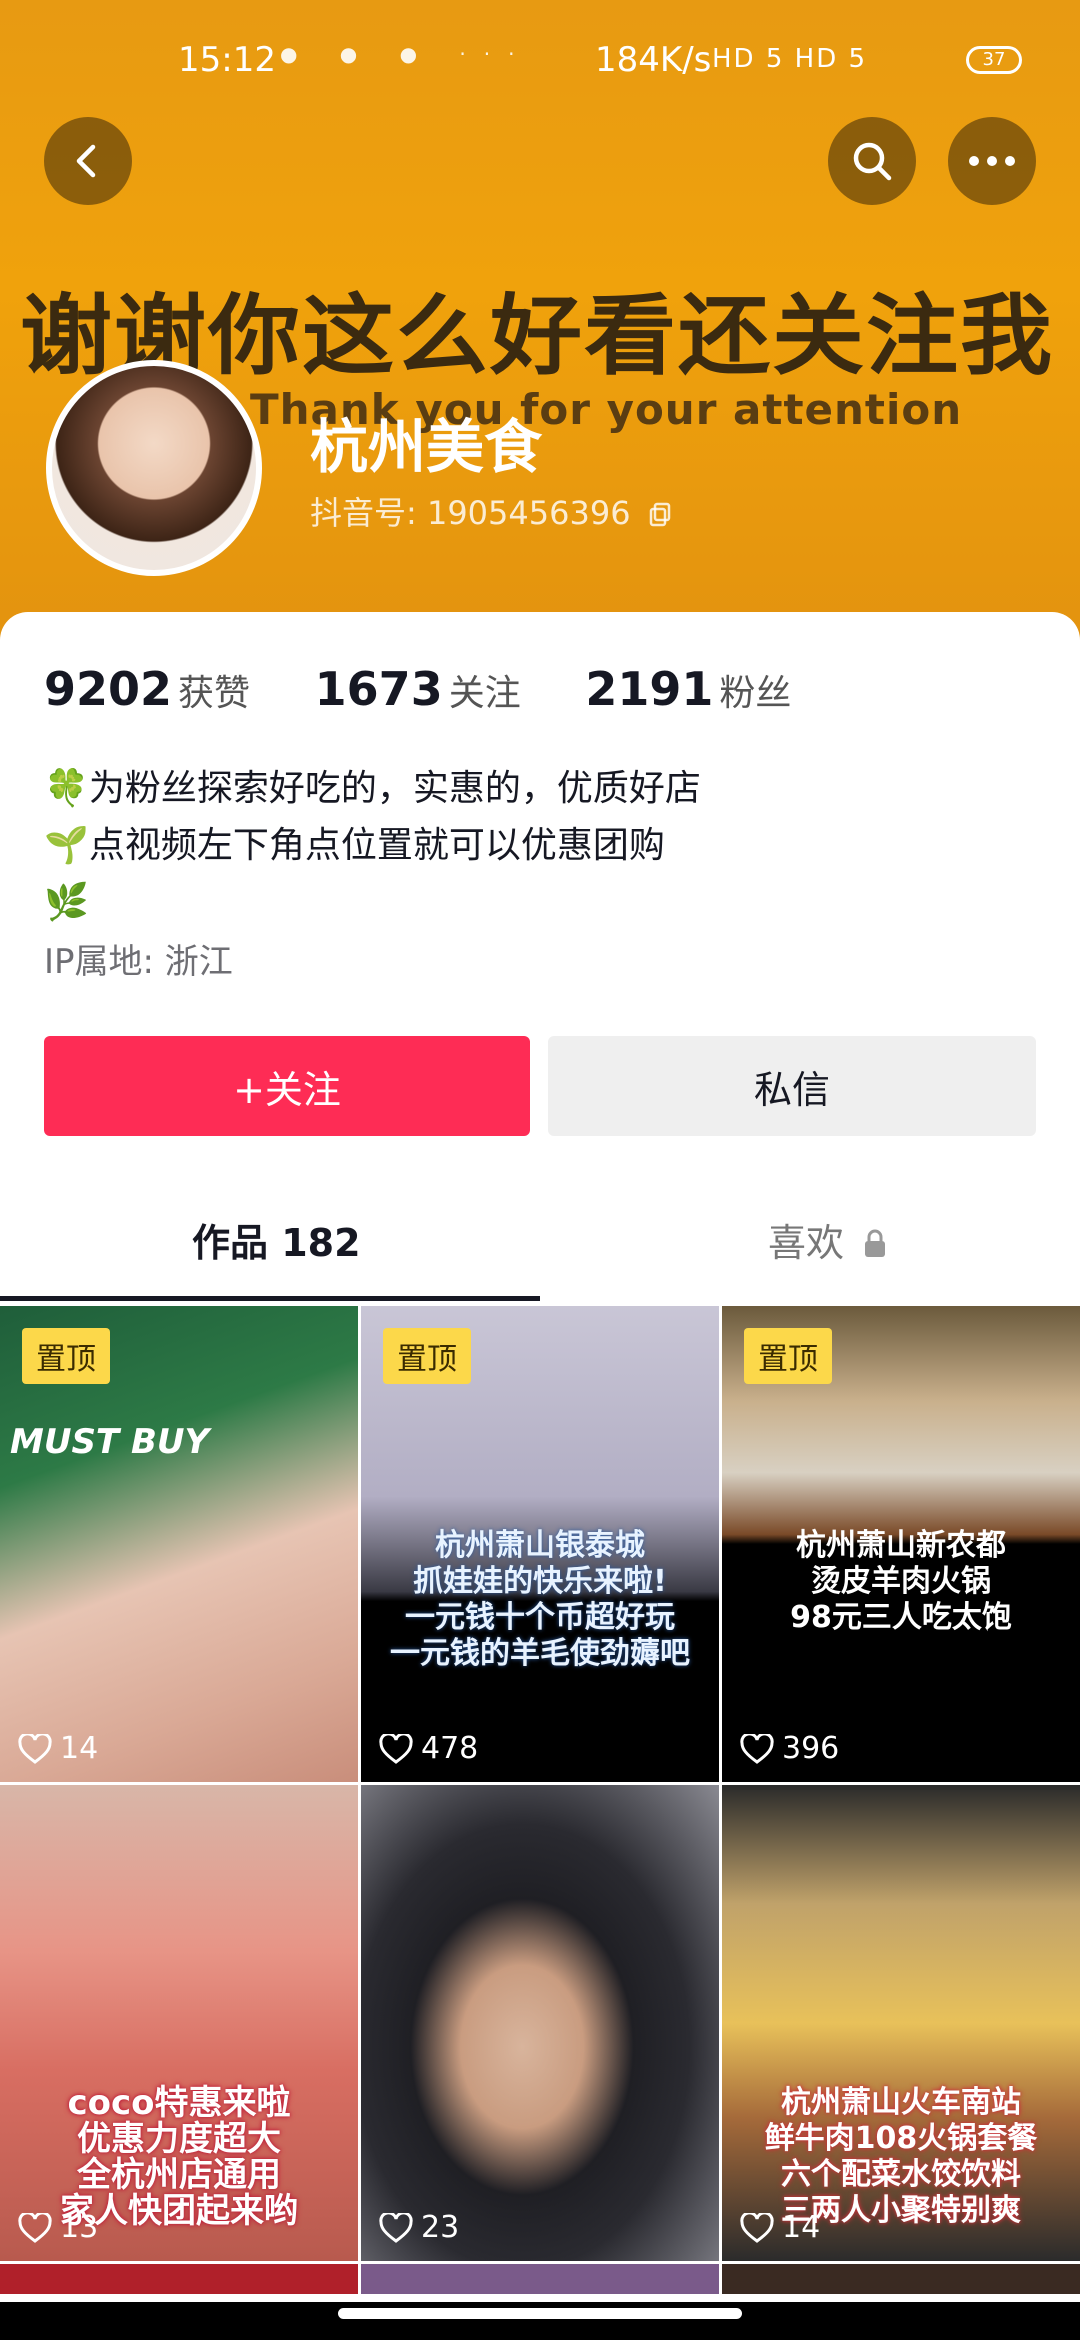 The image size is (1080, 2340). I want to click on bio-line: 🍀为粉丝探索好吃的，实惠的，优质好店, so click(372, 788).